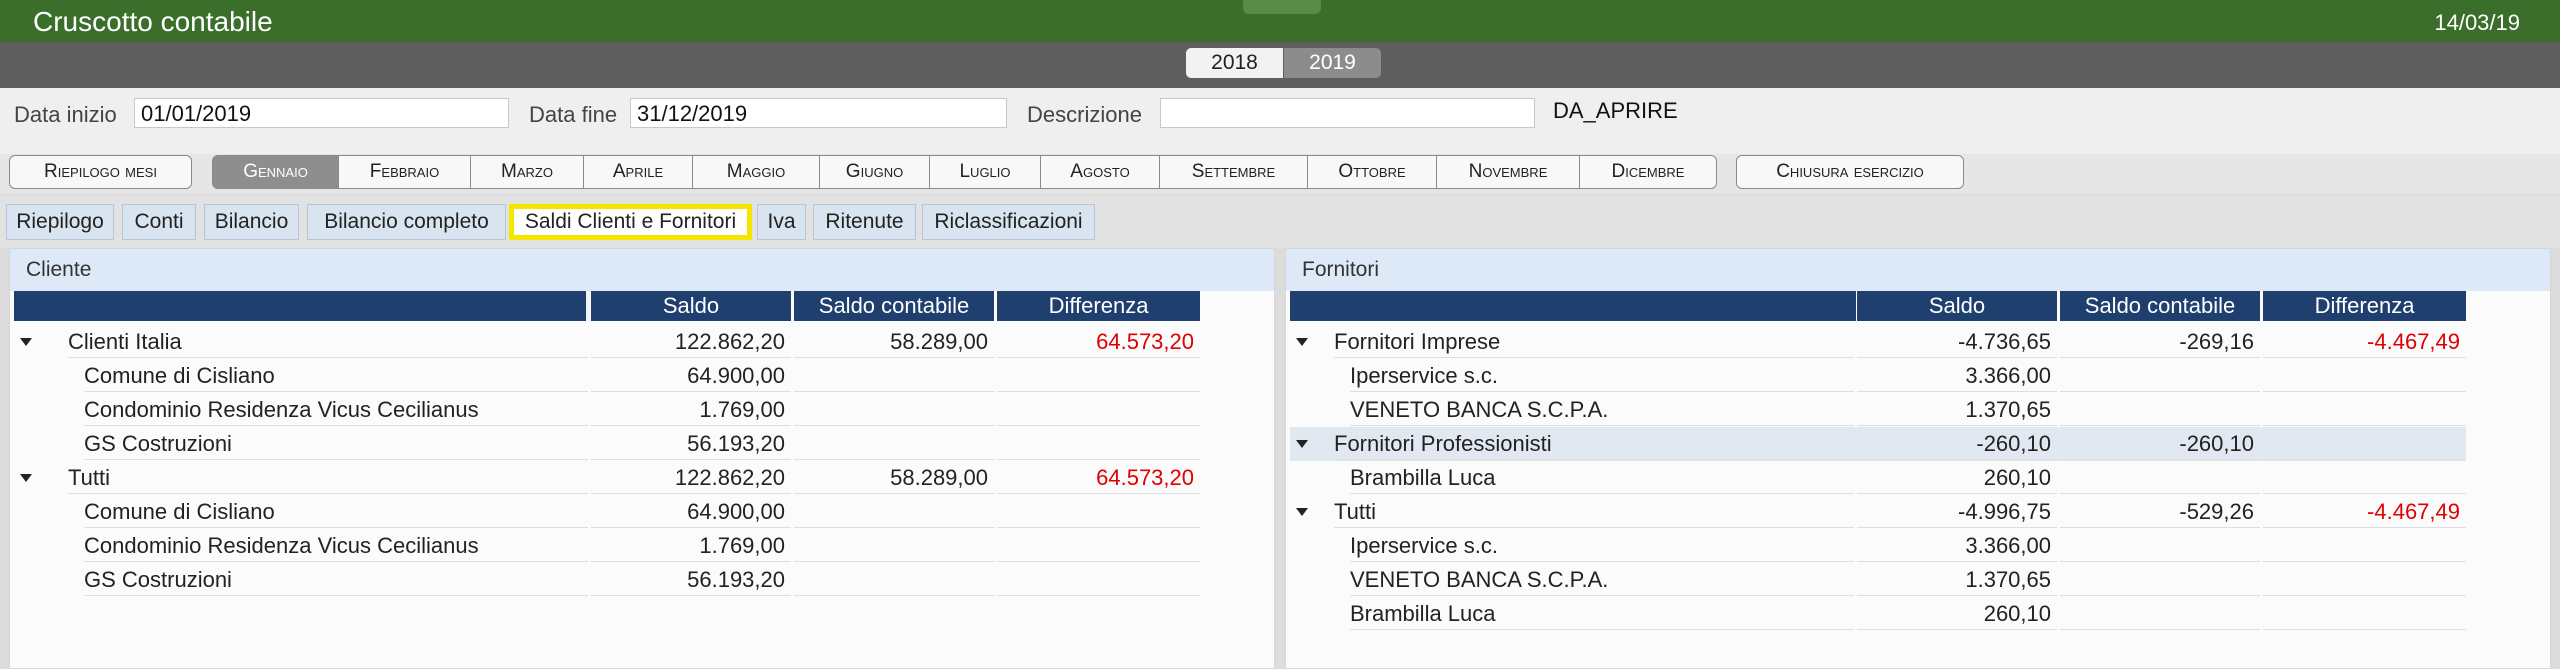 This screenshot has width=2560, height=669. What do you see at coordinates (638, 172) in the screenshot?
I see `month-aprile-button: Aprile` at bounding box center [638, 172].